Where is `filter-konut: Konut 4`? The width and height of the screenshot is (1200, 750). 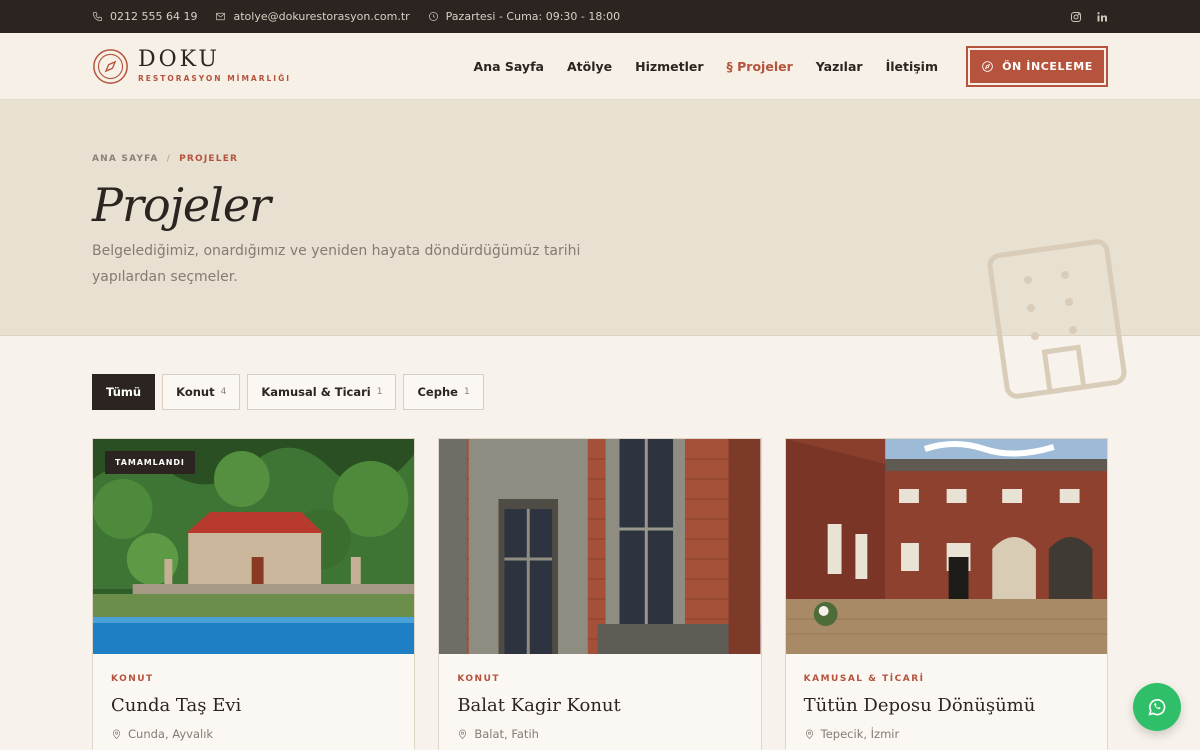
filter-konut: Konut 4 is located at coordinates (201, 392).